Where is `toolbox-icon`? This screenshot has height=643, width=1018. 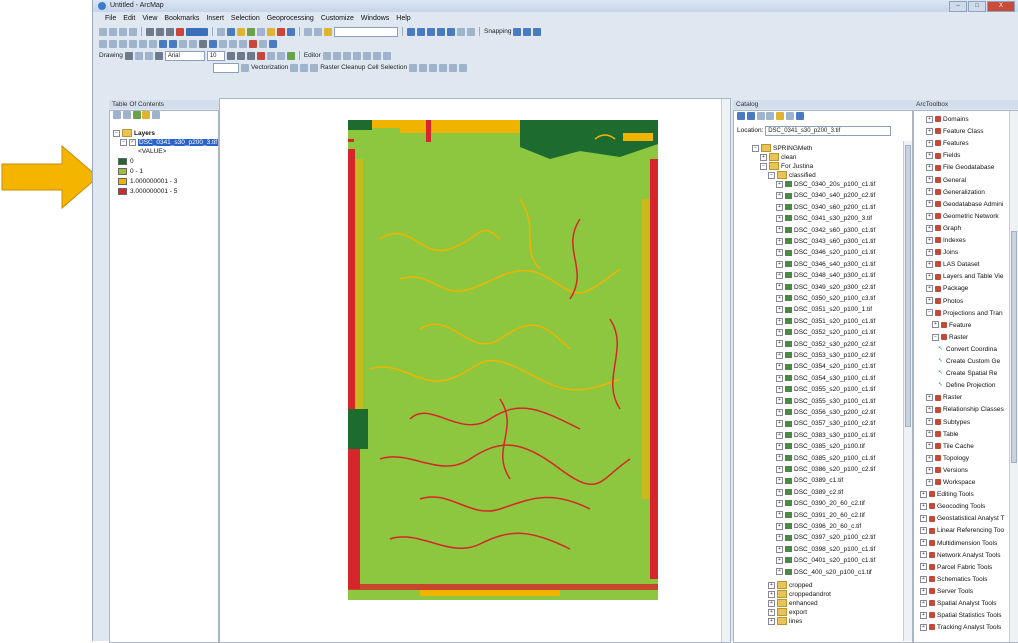 toolbox-icon is located at coordinates (281, 31).